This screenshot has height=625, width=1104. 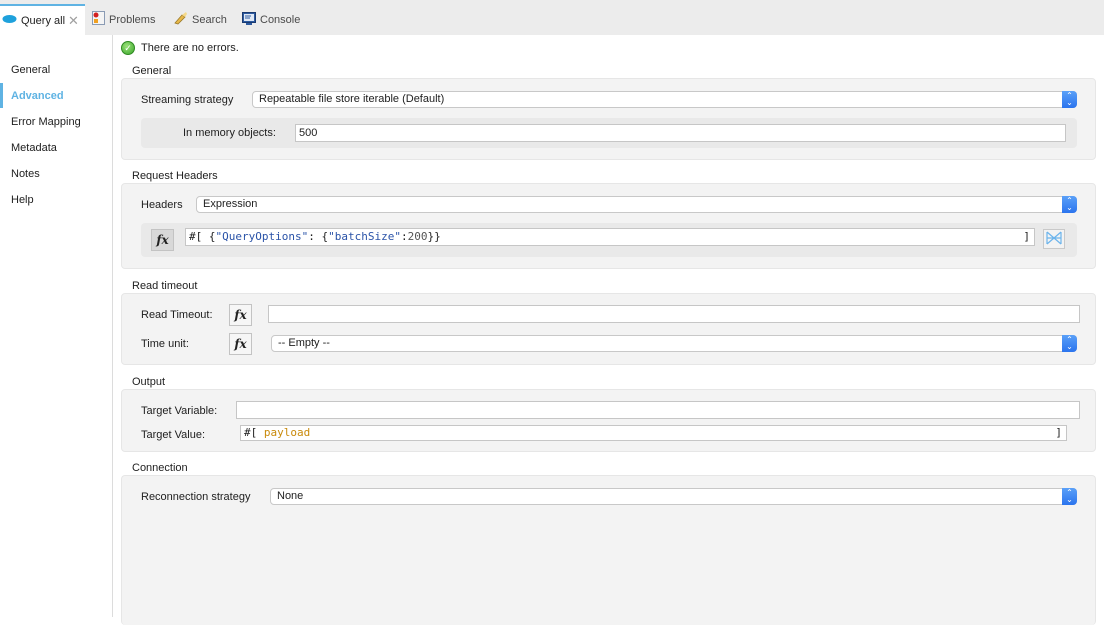 What do you see at coordinates (177, 315) in the screenshot?
I see `read-timeout-label: Read Timeout:` at bounding box center [177, 315].